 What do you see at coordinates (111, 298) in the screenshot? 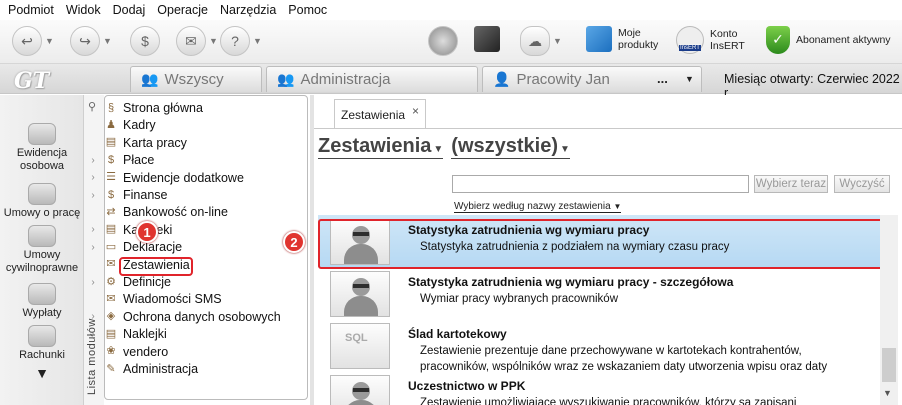
I see `module-icon: ✉` at bounding box center [111, 298].